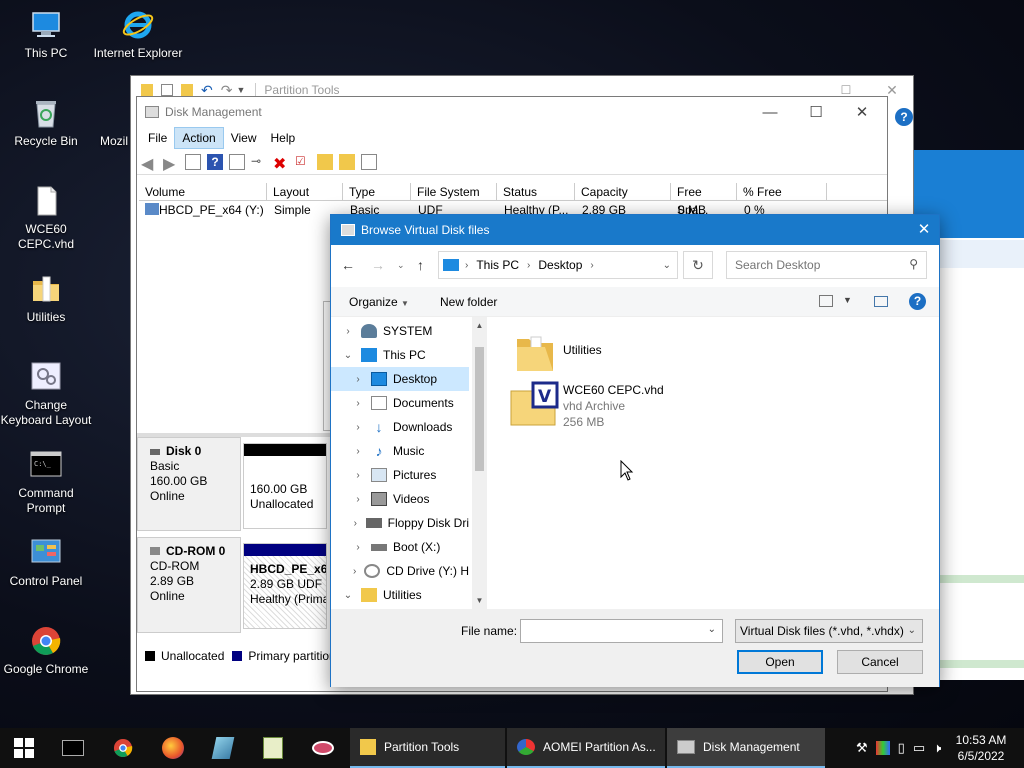 The image size is (1024, 768). What do you see at coordinates (173, 748) in the screenshot?
I see `taskbar-firefox` at bounding box center [173, 748].